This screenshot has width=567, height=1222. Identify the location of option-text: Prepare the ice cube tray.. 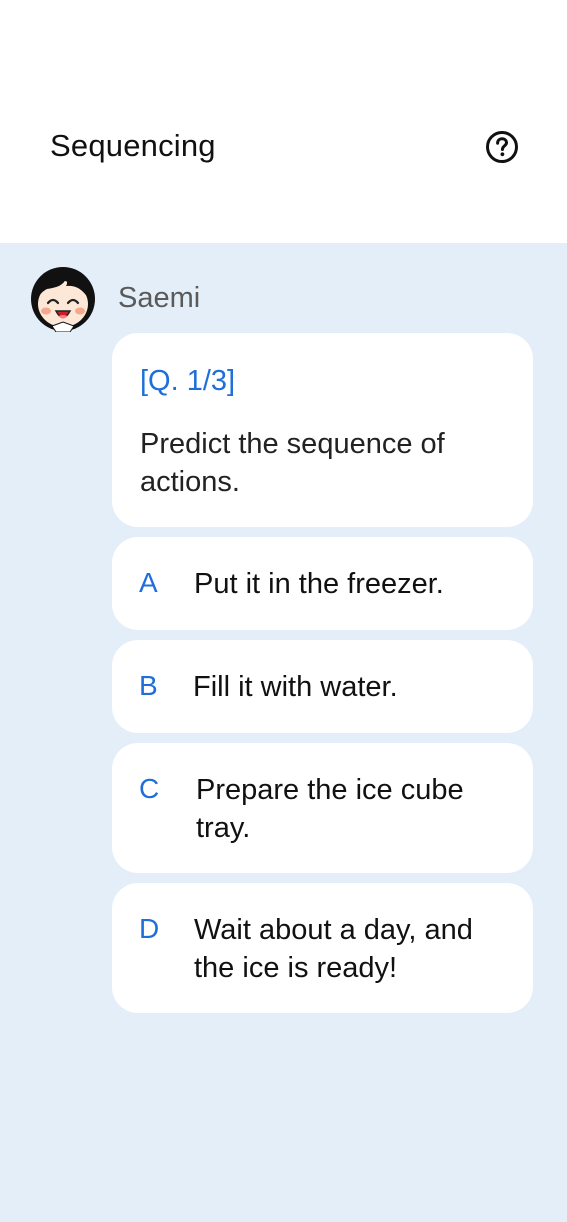
(330, 809).